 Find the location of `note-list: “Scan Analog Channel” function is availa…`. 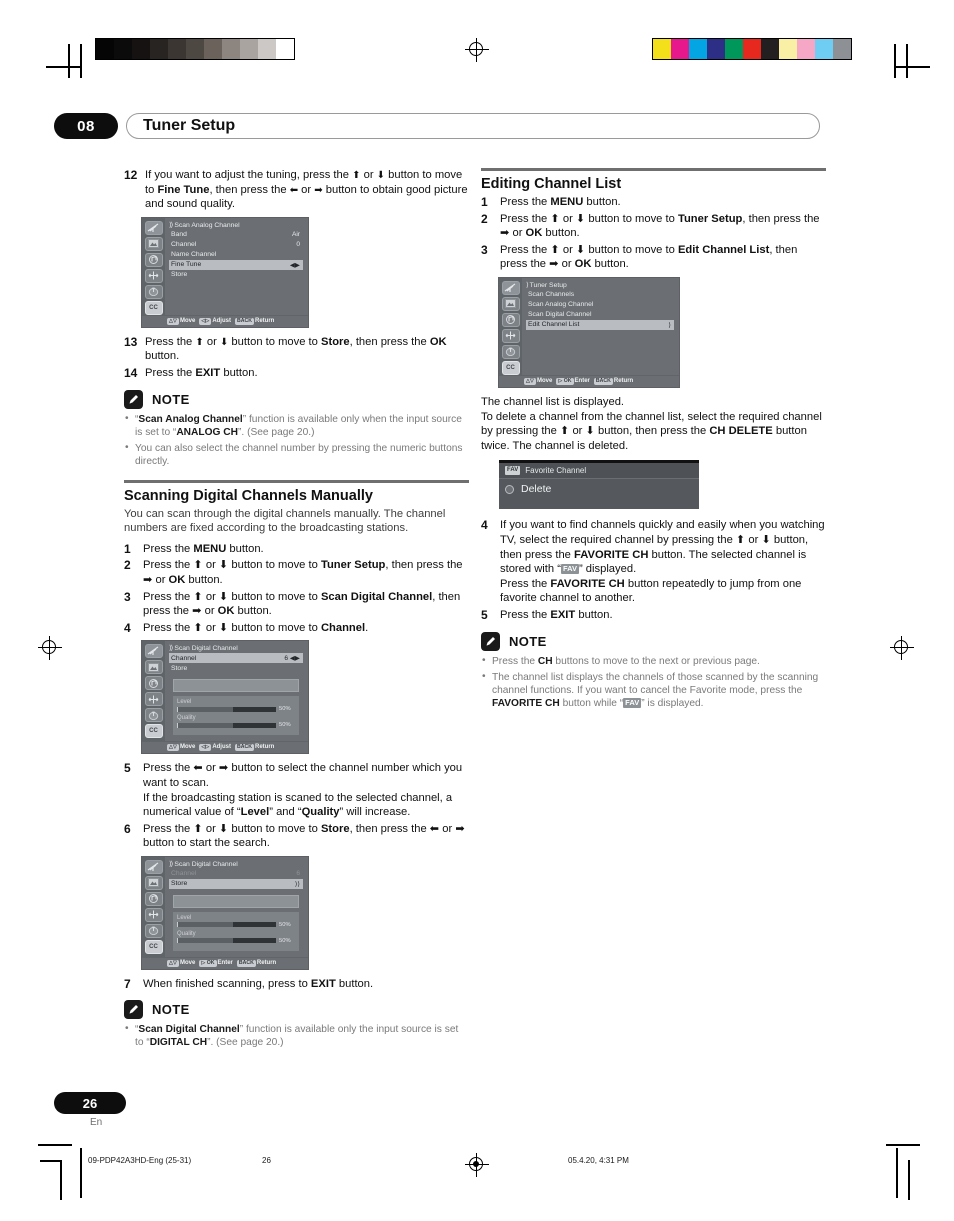

note-list: “Scan Analog Channel” function is availa… is located at coordinates (296, 440).